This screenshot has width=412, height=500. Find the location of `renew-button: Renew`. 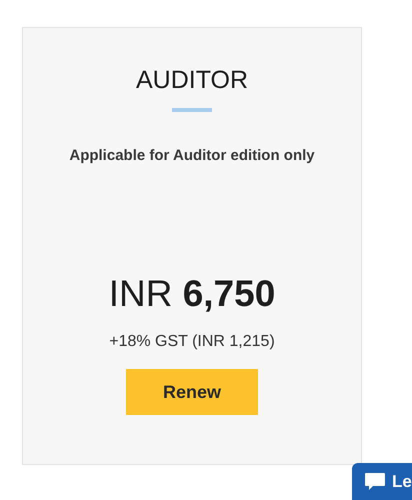

renew-button: Renew is located at coordinates (192, 392).